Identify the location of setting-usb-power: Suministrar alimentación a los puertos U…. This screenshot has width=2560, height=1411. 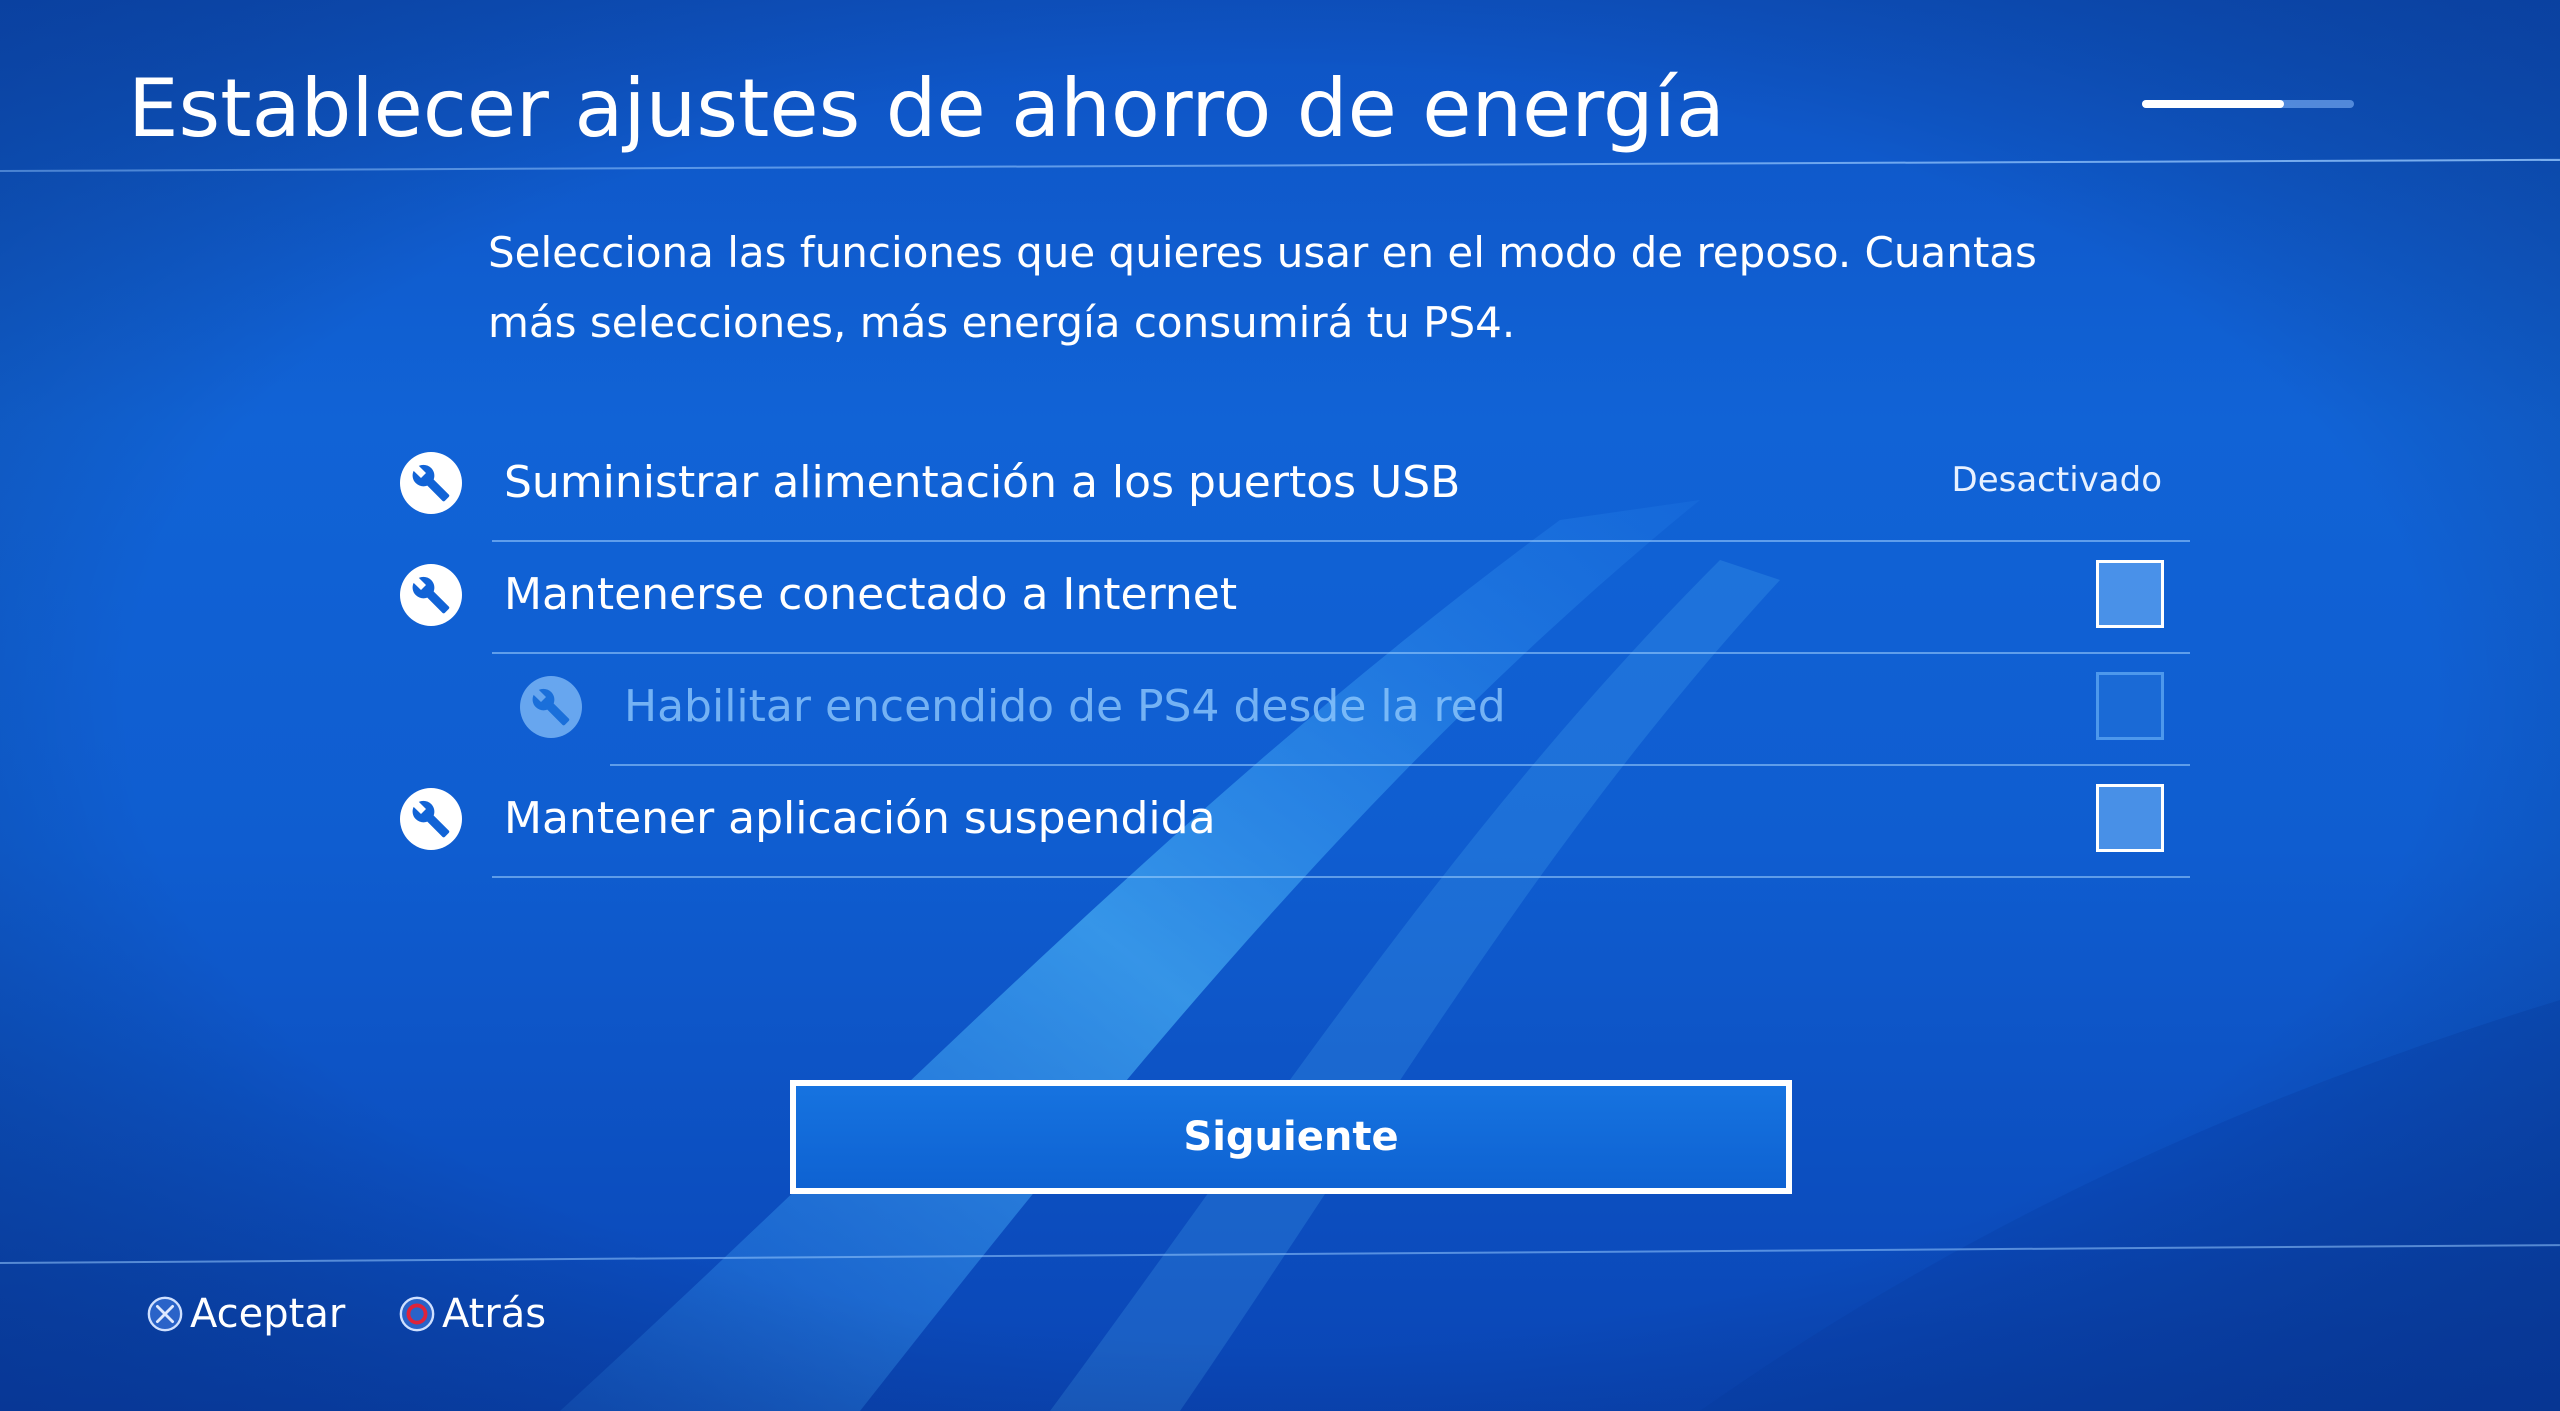
(1295, 486).